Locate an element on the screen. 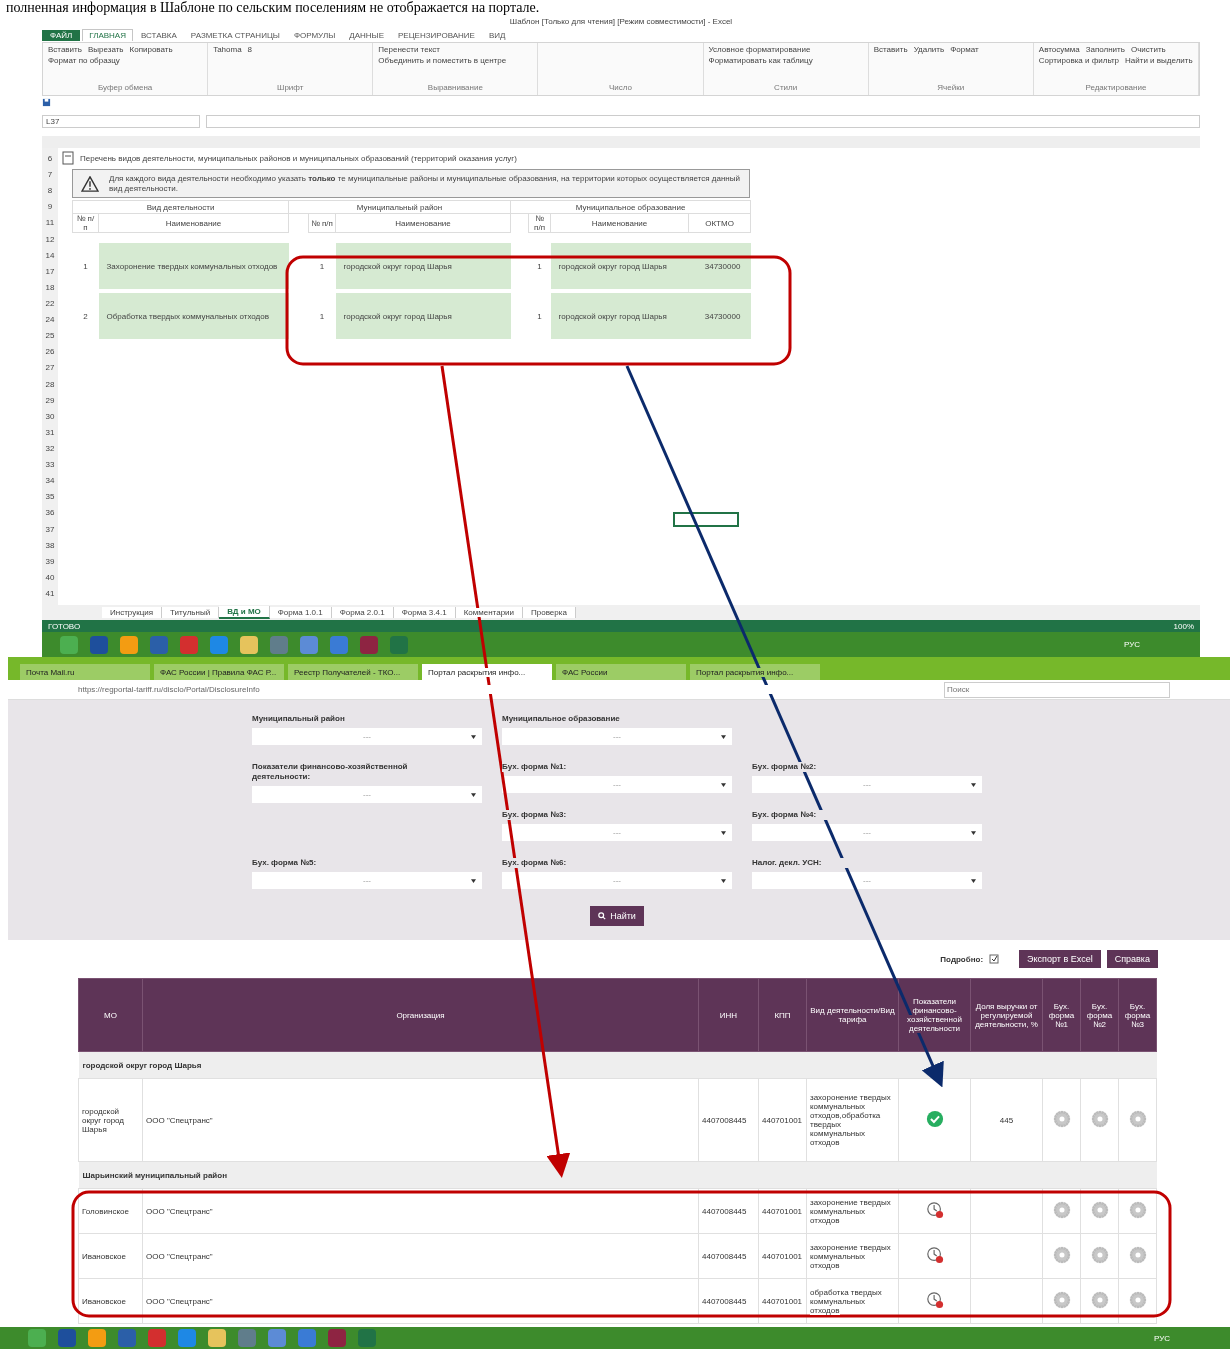  sheet-tab: Титульный is located at coordinates (191, 612).